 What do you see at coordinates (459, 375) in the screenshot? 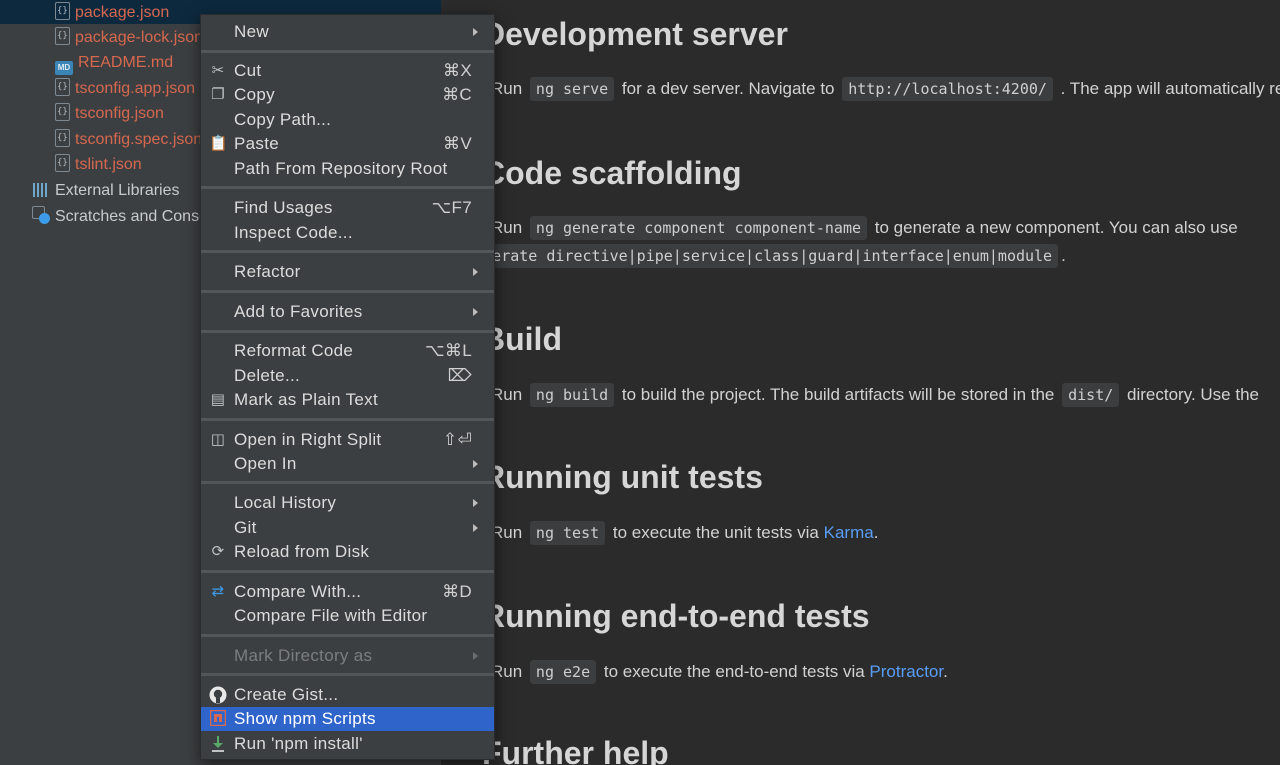
I see `menu-item-shortcut: ⌦` at bounding box center [459, 375].